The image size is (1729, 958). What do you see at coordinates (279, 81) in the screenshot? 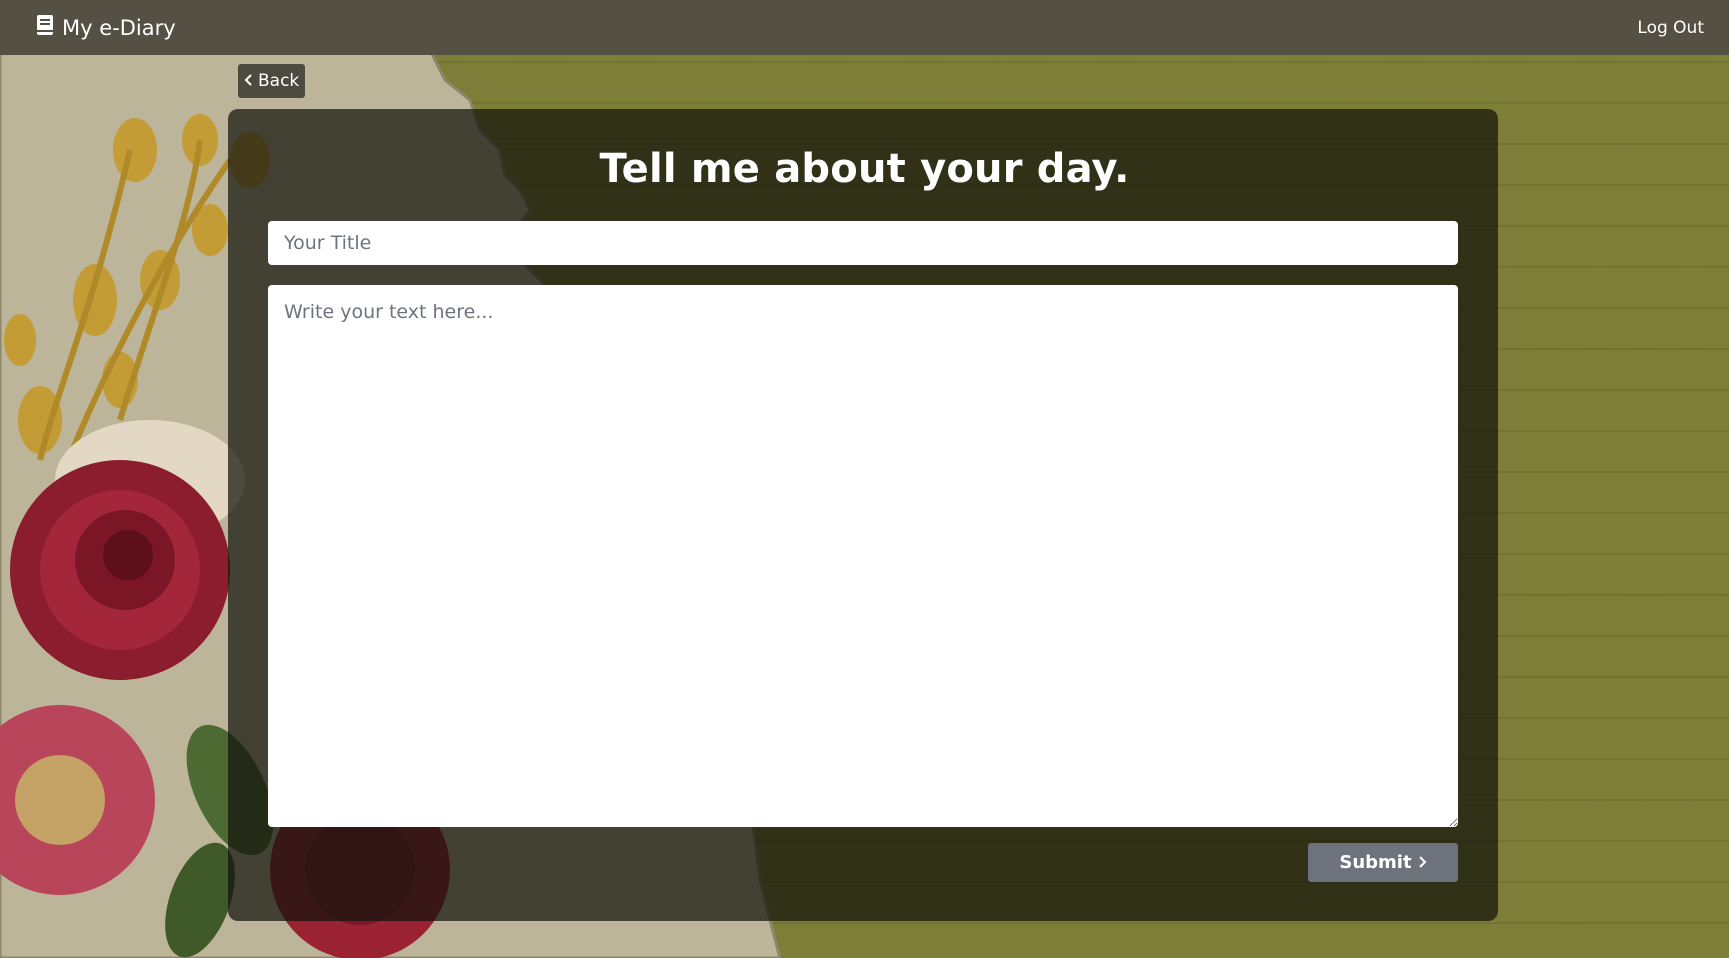
I see `back-button-label: Back` at bounding box center [279, 81].